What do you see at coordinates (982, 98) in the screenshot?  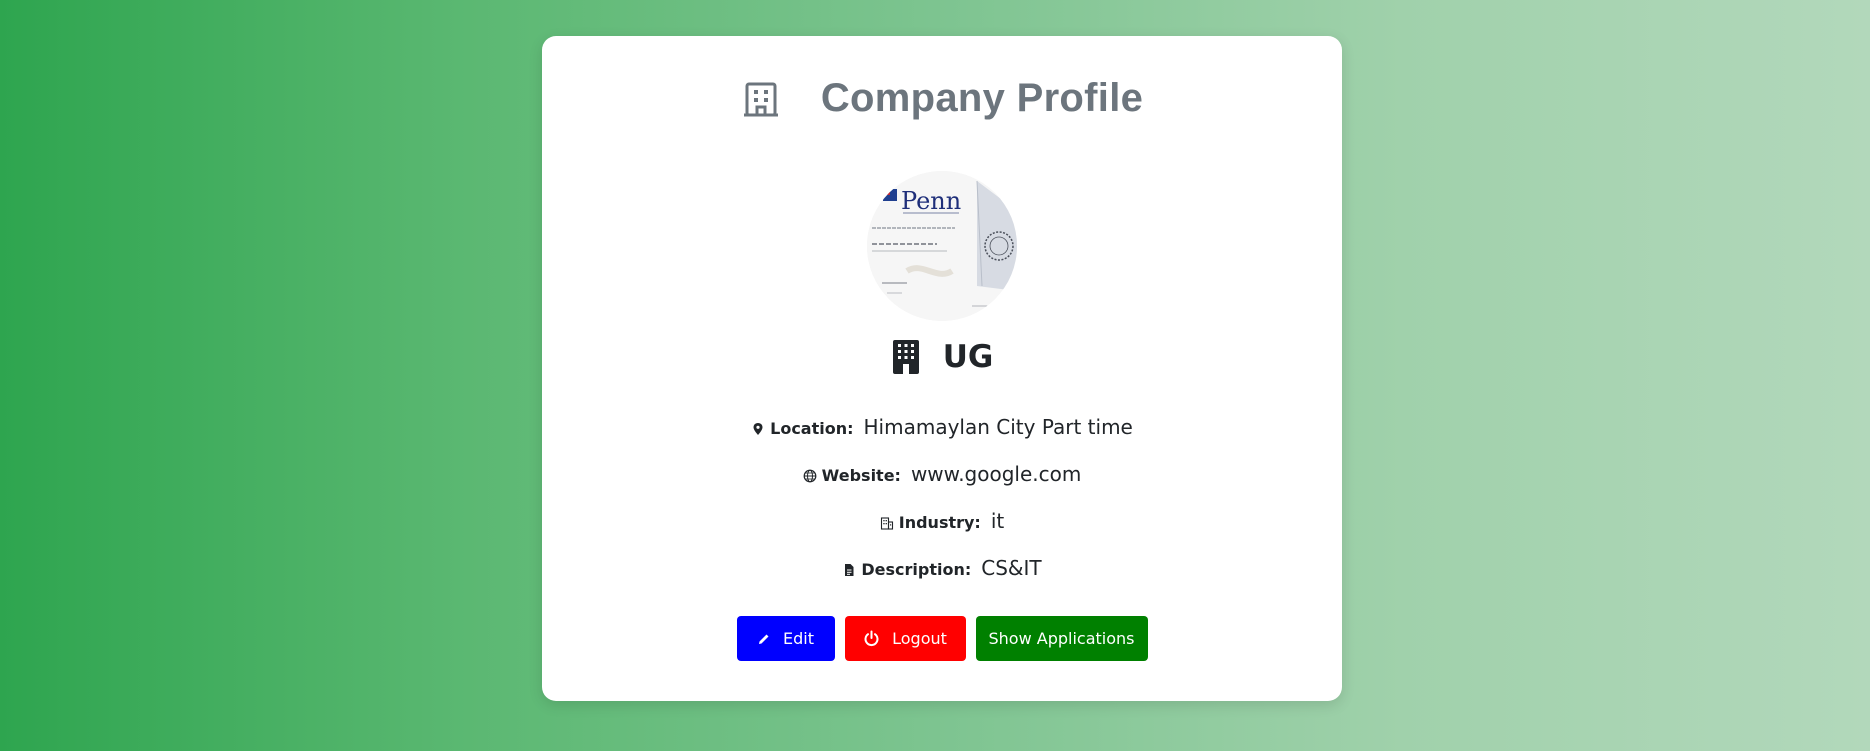 I see `page-title: Company Profile` at bounding box center [982, 98].